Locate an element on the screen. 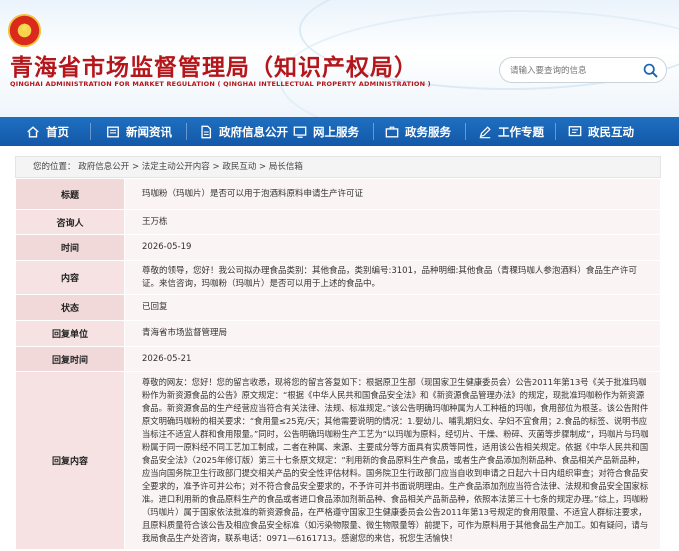 The image size is (679, 551). nav-item-topics: 工作专题 is located at coordinates (511, 131).